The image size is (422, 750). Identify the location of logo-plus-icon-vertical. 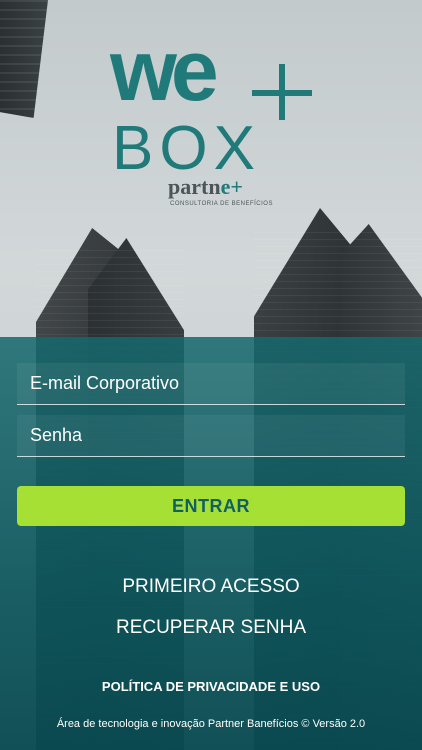
(282, 92).